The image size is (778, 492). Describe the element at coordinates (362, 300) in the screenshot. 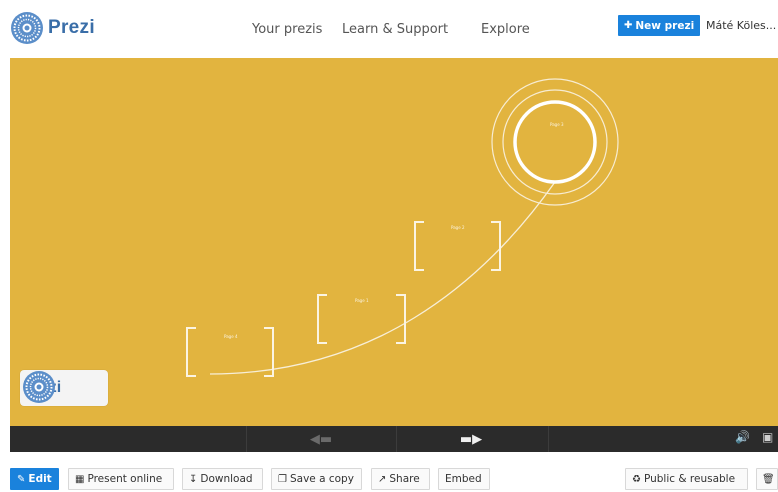

I see `frame-label-page-1: Page 1` at that location.